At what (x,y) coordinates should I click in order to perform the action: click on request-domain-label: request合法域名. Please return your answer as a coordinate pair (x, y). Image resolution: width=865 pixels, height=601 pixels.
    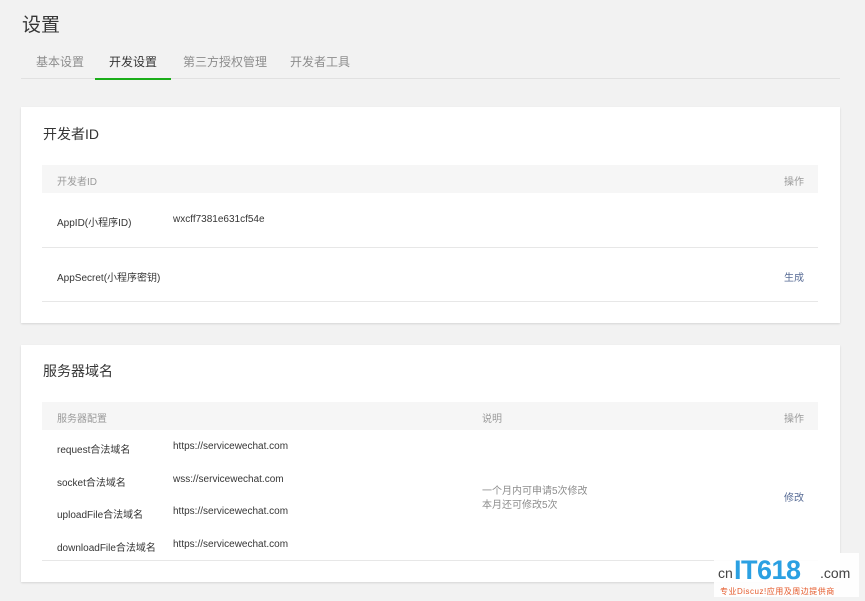
    Looking at the image, I should click on (94, 450).